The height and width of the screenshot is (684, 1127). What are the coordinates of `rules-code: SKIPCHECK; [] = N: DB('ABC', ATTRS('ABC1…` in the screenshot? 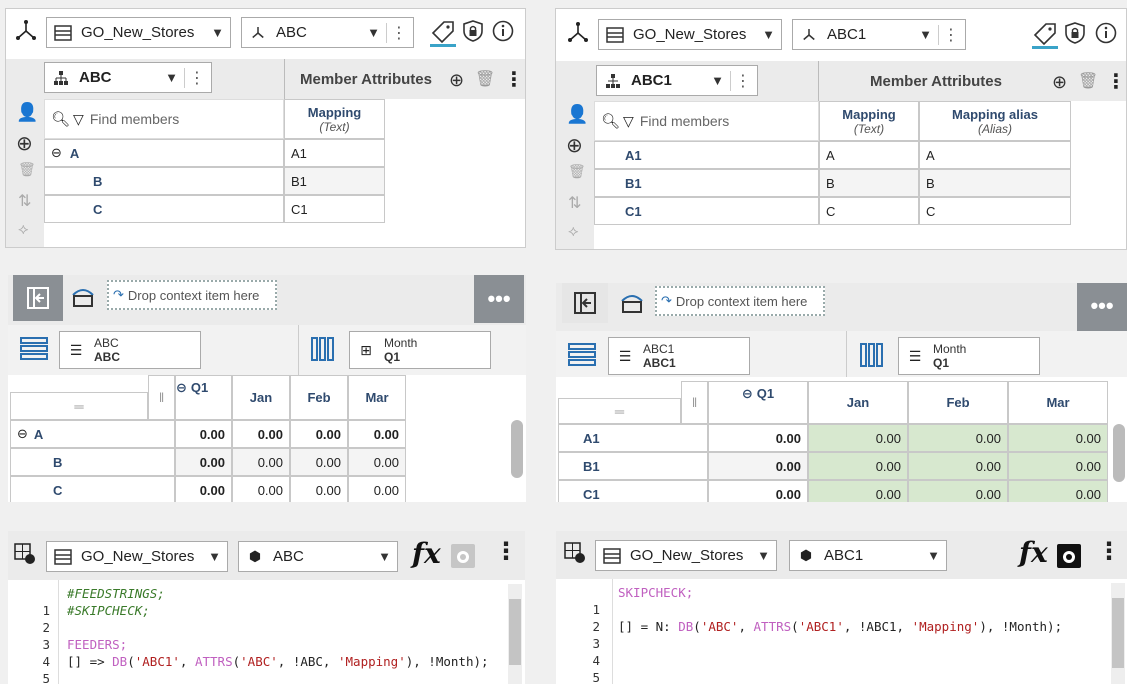 It's located at (840, 609).